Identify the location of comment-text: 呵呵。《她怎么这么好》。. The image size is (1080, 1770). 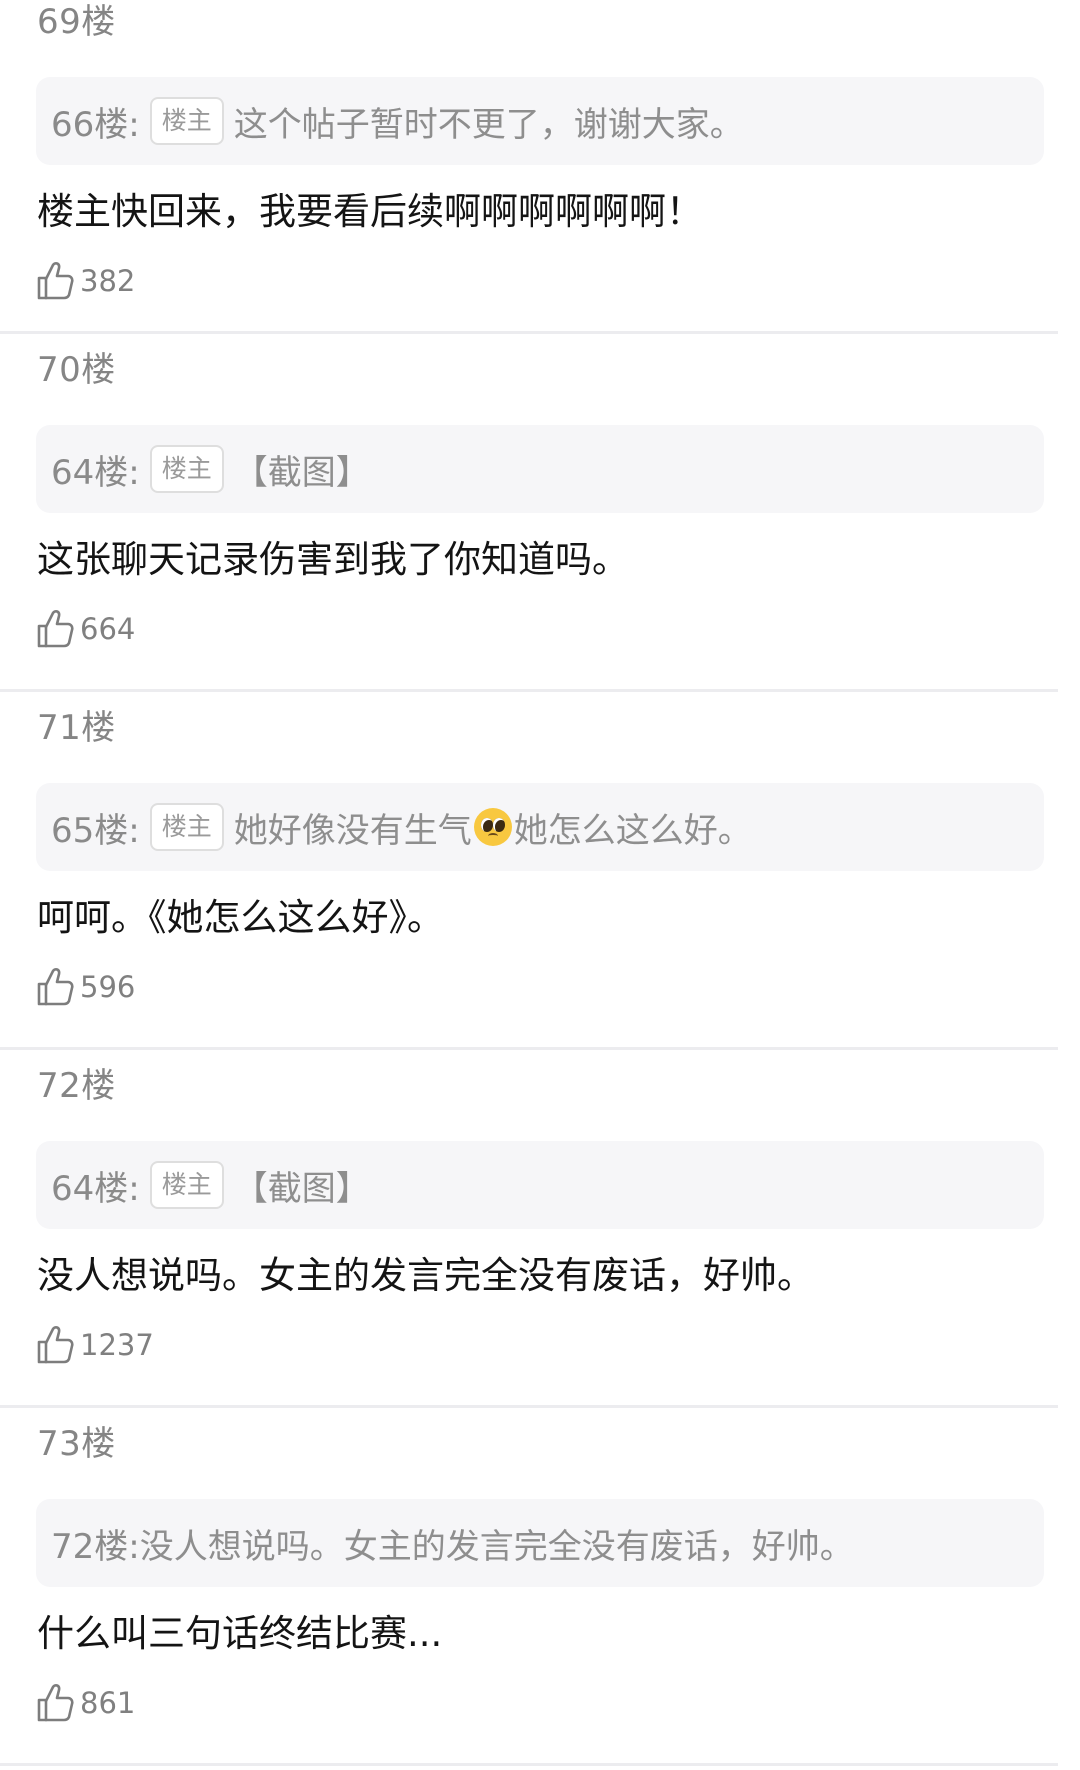
(240, 917).